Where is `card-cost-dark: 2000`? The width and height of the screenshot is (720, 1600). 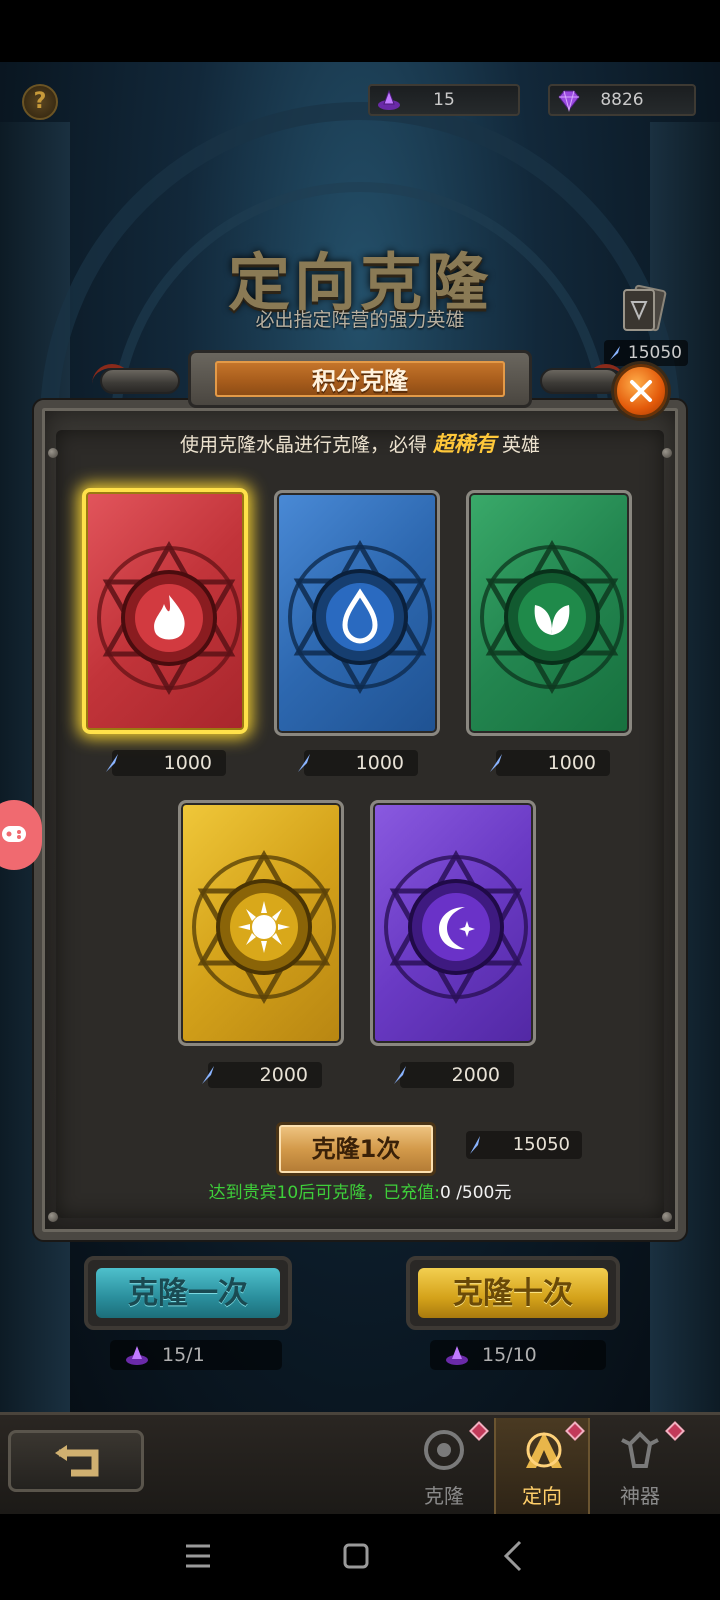
card-cost-dark: 2000 is located at coordinates (454, 1075).